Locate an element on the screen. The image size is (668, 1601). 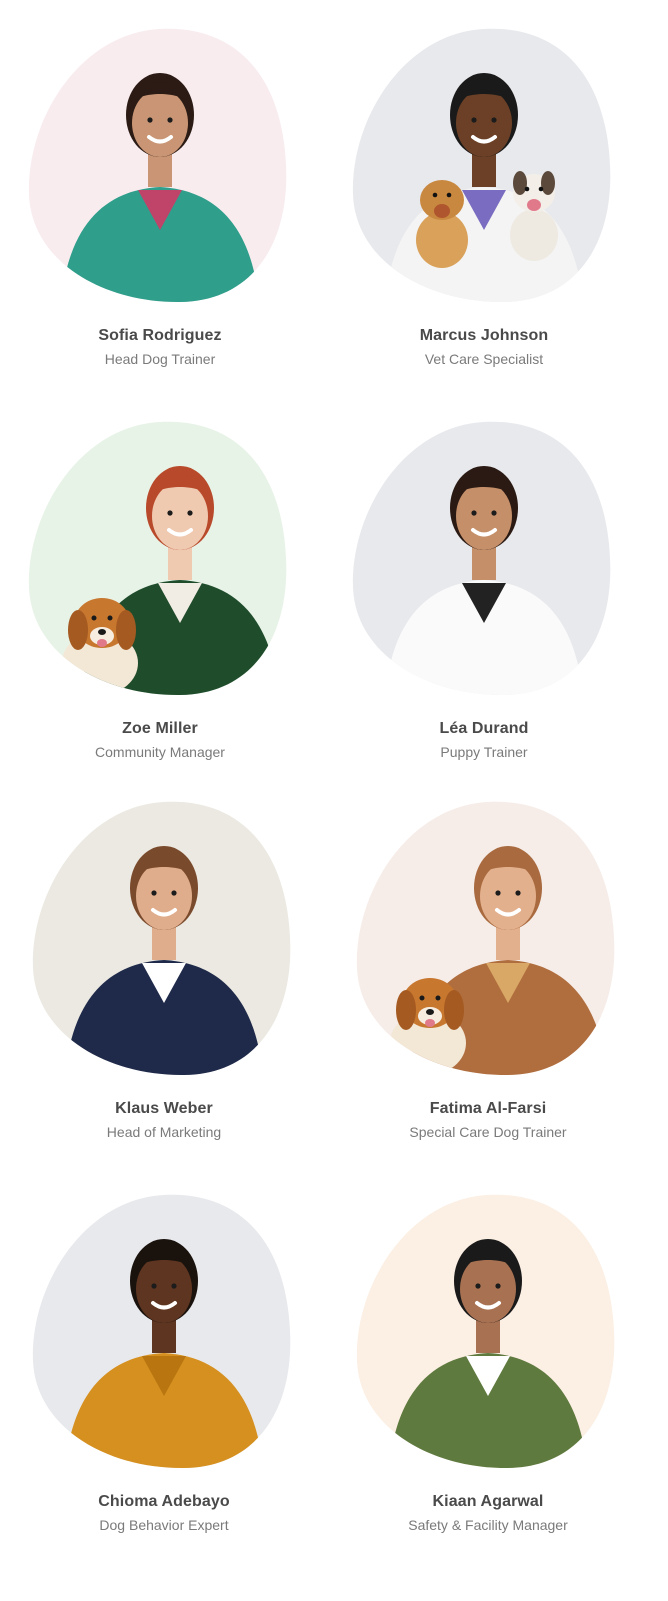
member-role: Special Care Dog Trainer is located at coordinates (488, 1132).